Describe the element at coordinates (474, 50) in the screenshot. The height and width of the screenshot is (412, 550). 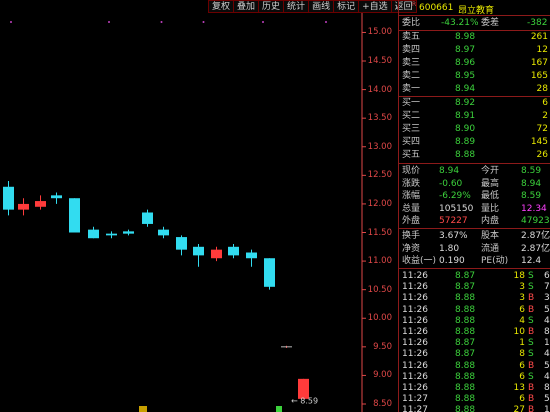
I see `sell-level-row: 卖四 8.97 12` at that location.